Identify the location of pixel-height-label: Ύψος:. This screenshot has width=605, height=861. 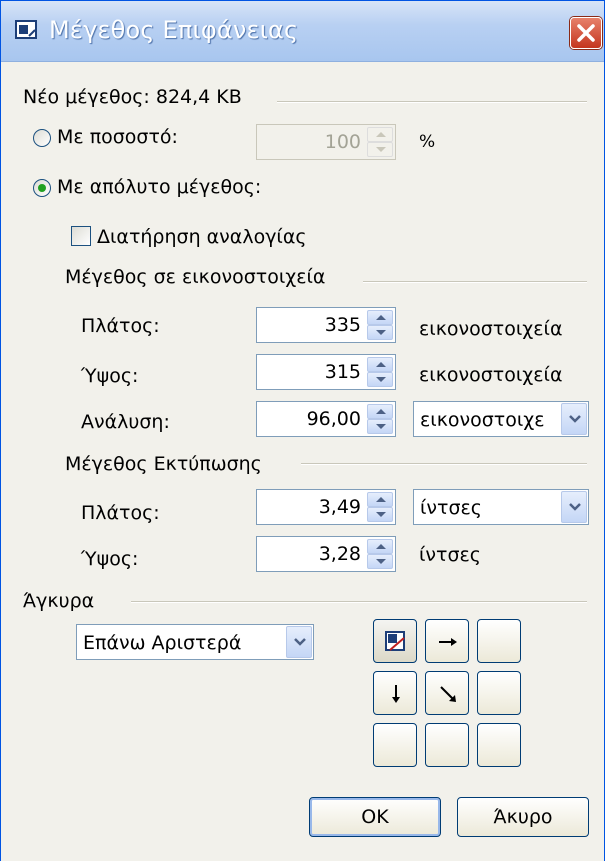
(110, 376).